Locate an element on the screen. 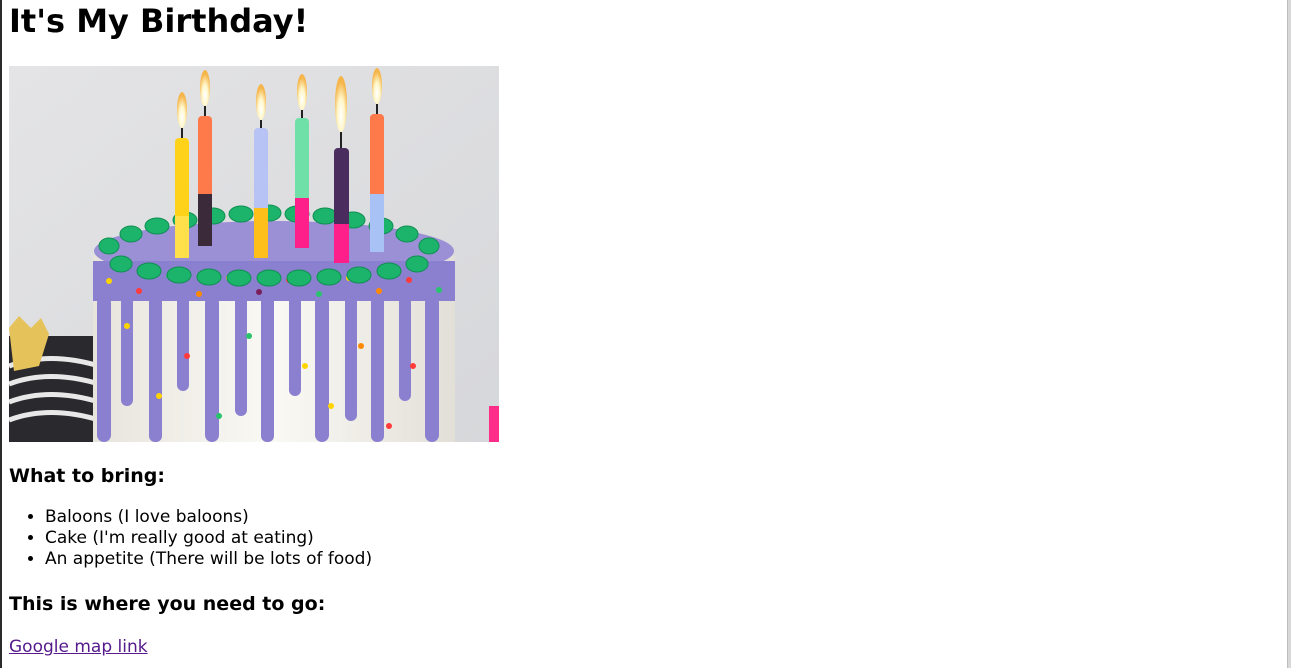 Image resolution: width=1291 pixels, height=668 pixels. page-title: It's My Birthday! is located at coordinates (159, 21).